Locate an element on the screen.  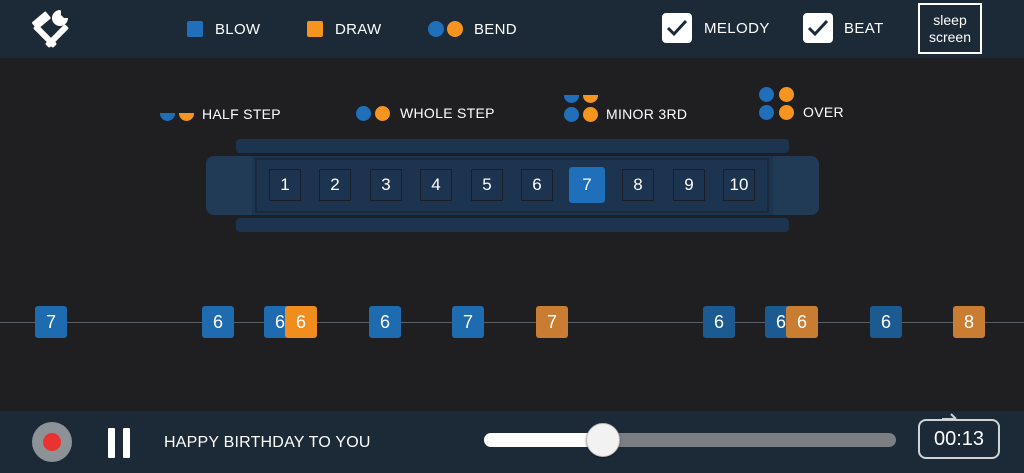
harmonica-hole: 6 is located at coordinates (537, 185).